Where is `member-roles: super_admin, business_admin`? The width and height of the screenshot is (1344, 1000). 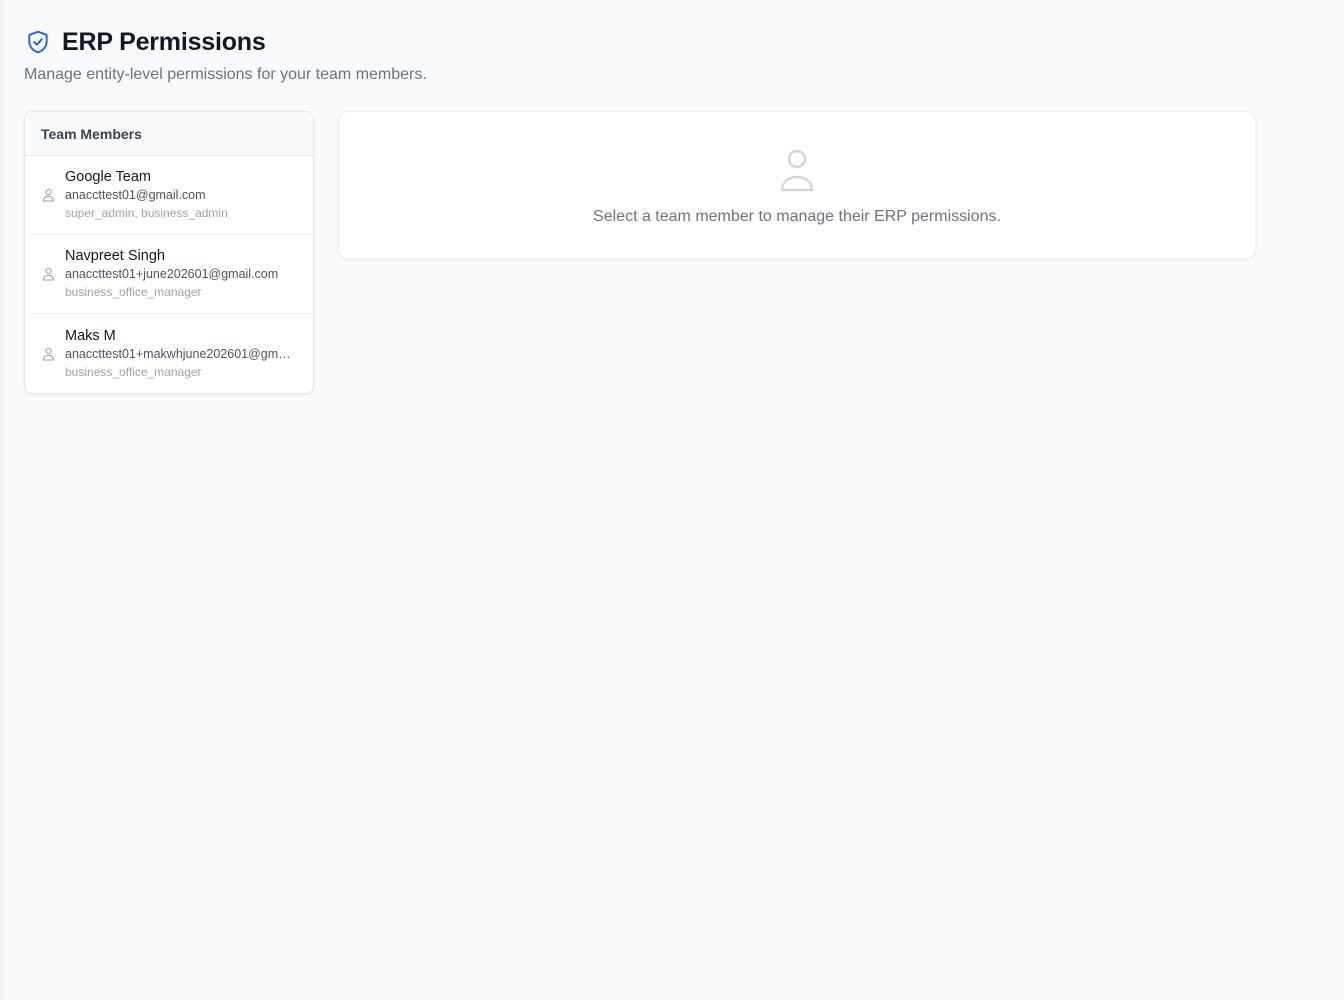
member-roles: super_admin, business_admin is located at coordinates (146, 213).